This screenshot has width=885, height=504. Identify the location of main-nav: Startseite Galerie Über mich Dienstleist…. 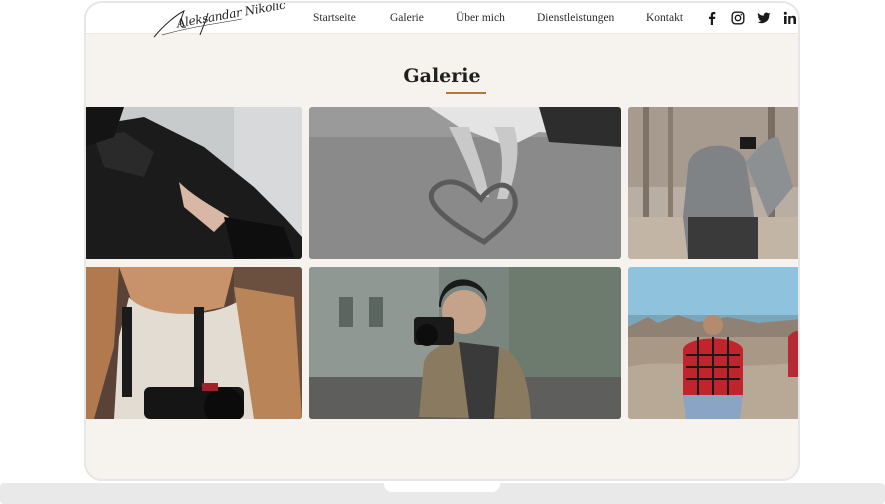
(442, 20).